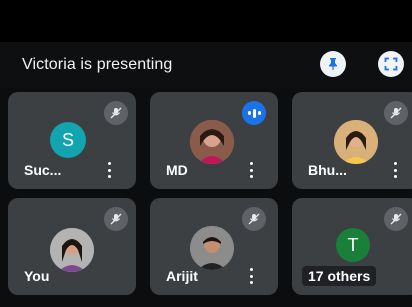  I want to click on fullscreen-icon, so click(391, 64).